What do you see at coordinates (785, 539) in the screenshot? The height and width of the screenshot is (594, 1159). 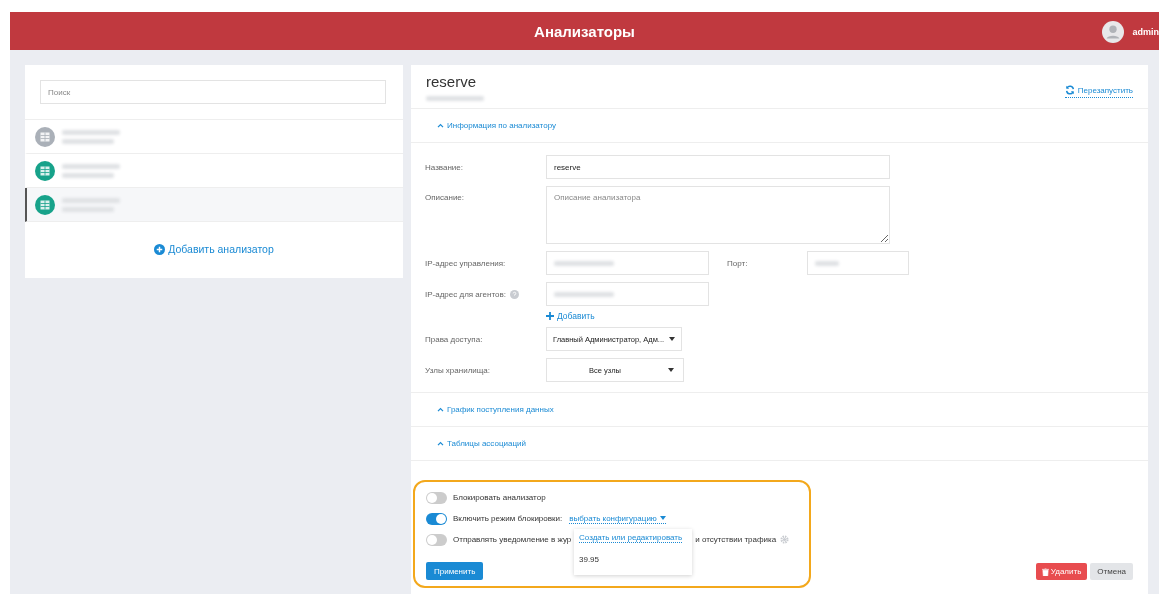 I see `gear-icon` at bounding box center [785, 539].